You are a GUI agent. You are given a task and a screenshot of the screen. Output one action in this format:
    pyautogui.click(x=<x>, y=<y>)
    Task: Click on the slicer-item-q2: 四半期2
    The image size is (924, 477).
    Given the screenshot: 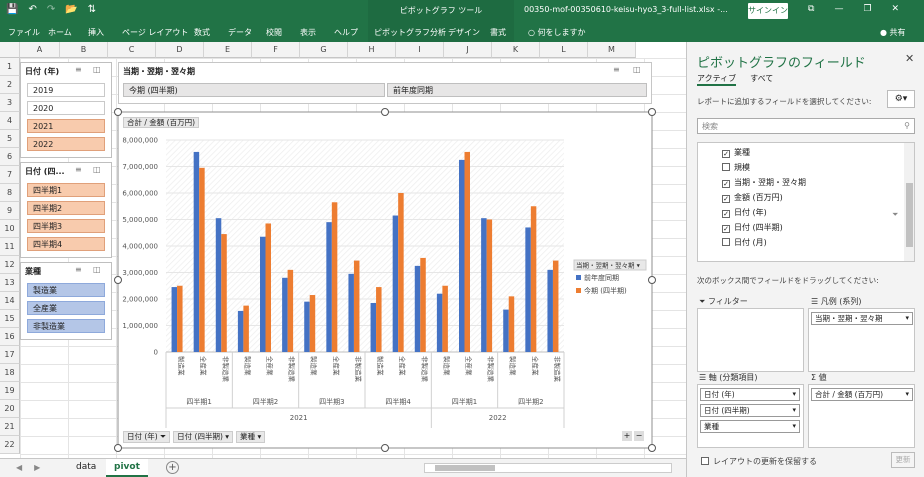 What is the action you would take?
    pyautogui.click(x=66, y=208)
    